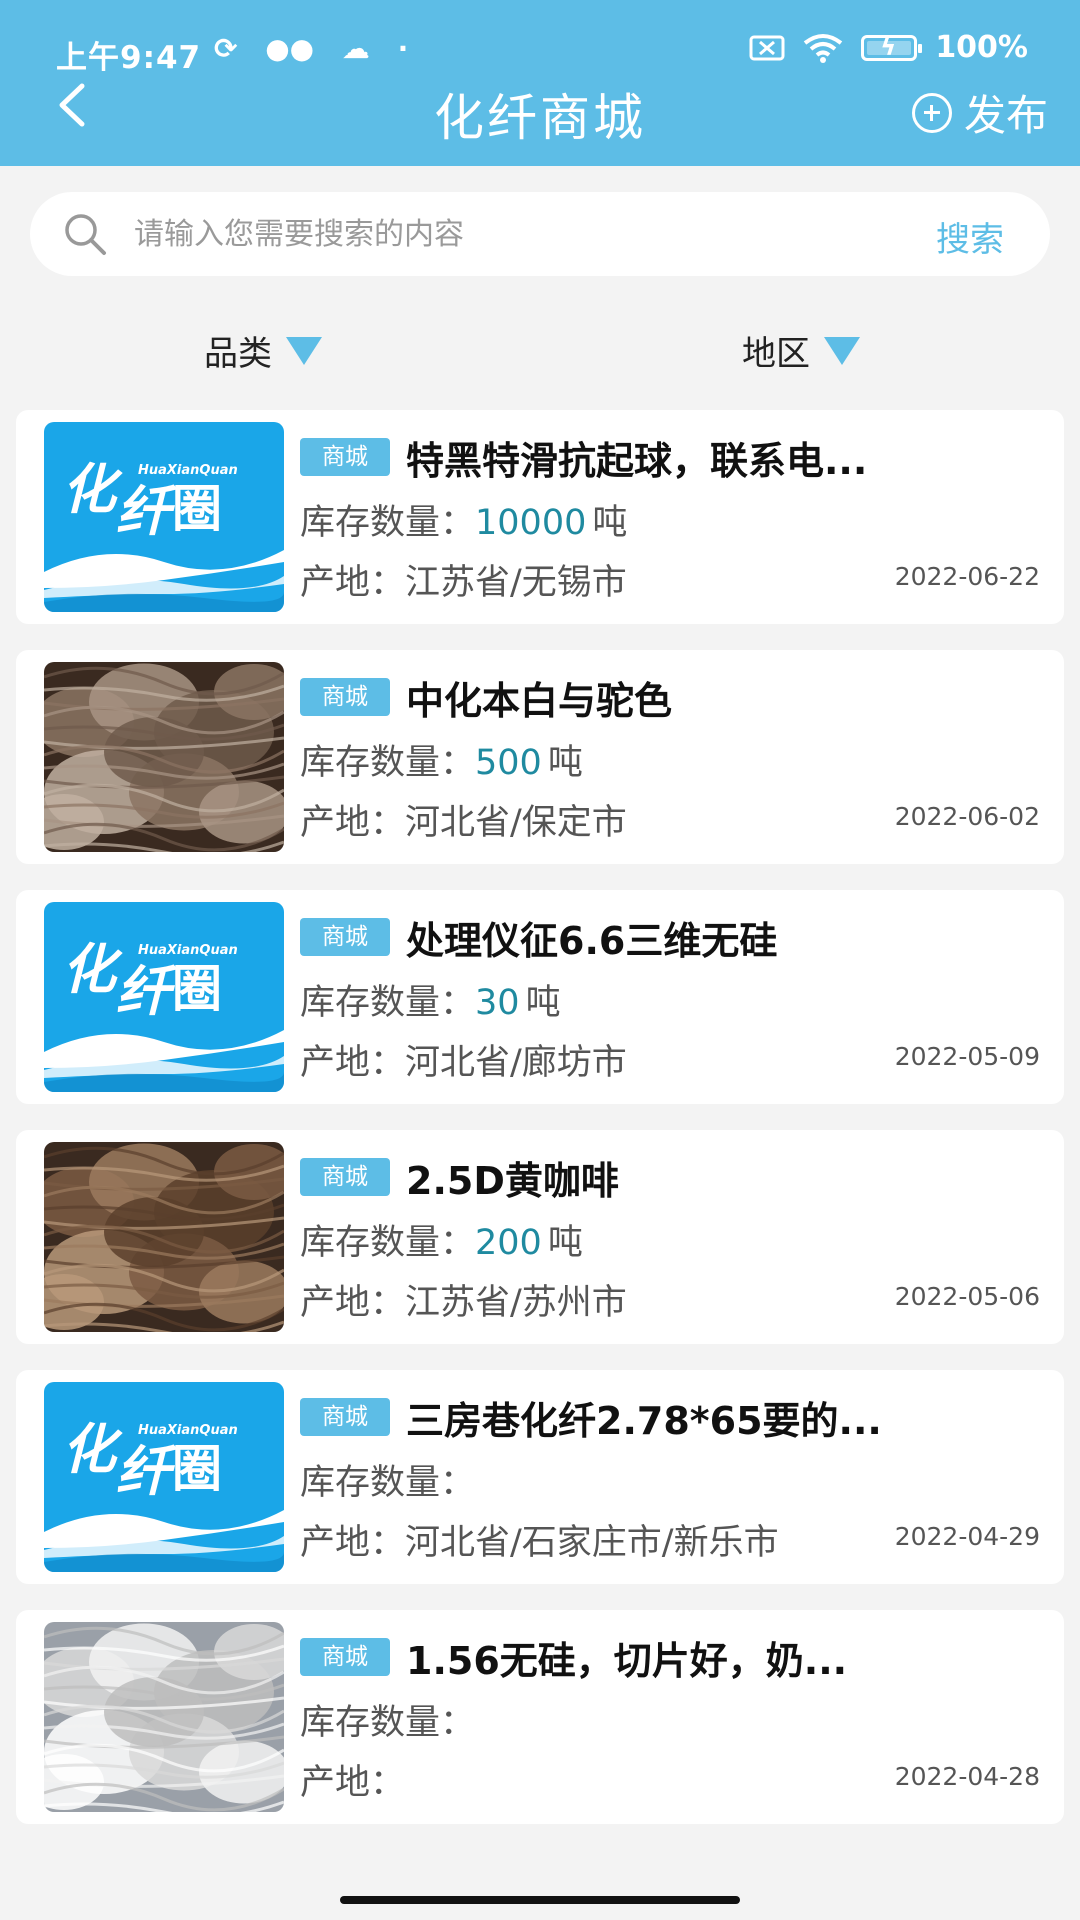 Image resolution: width=1080 pixels, height=1920 pixels. I want to click on product-origin: 产地：河北省/保定市, so click(463, 819).